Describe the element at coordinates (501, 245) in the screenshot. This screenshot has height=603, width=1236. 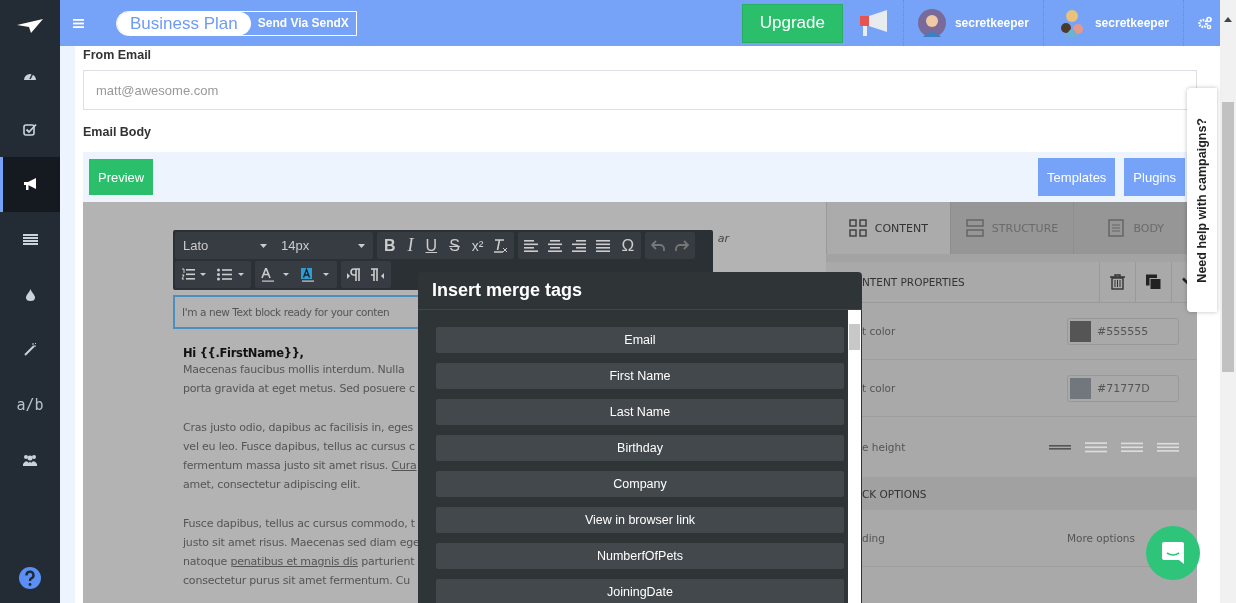
I see `clear-format-icon` at that location.